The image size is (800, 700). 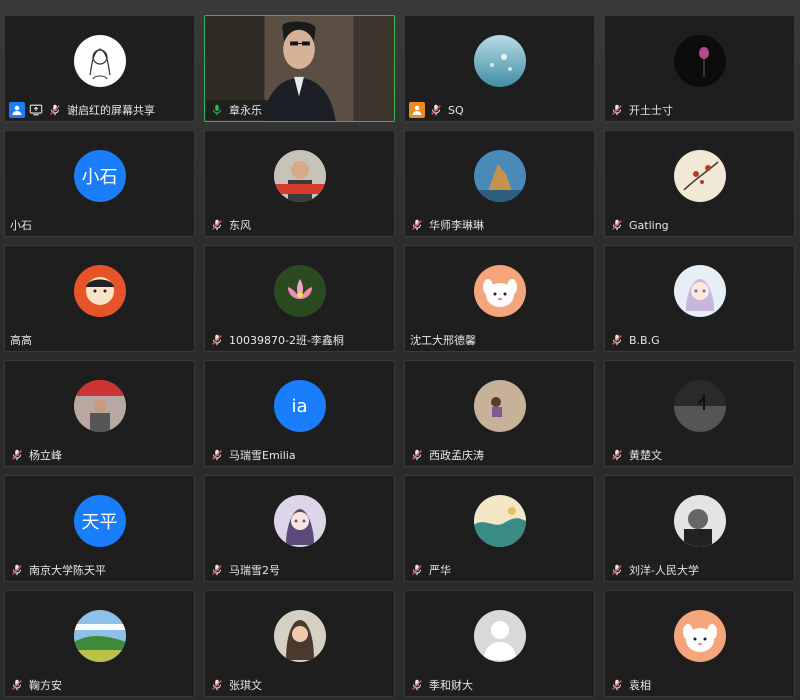 I want to click on participant-tile: 严华, so click(x=499, y=528).